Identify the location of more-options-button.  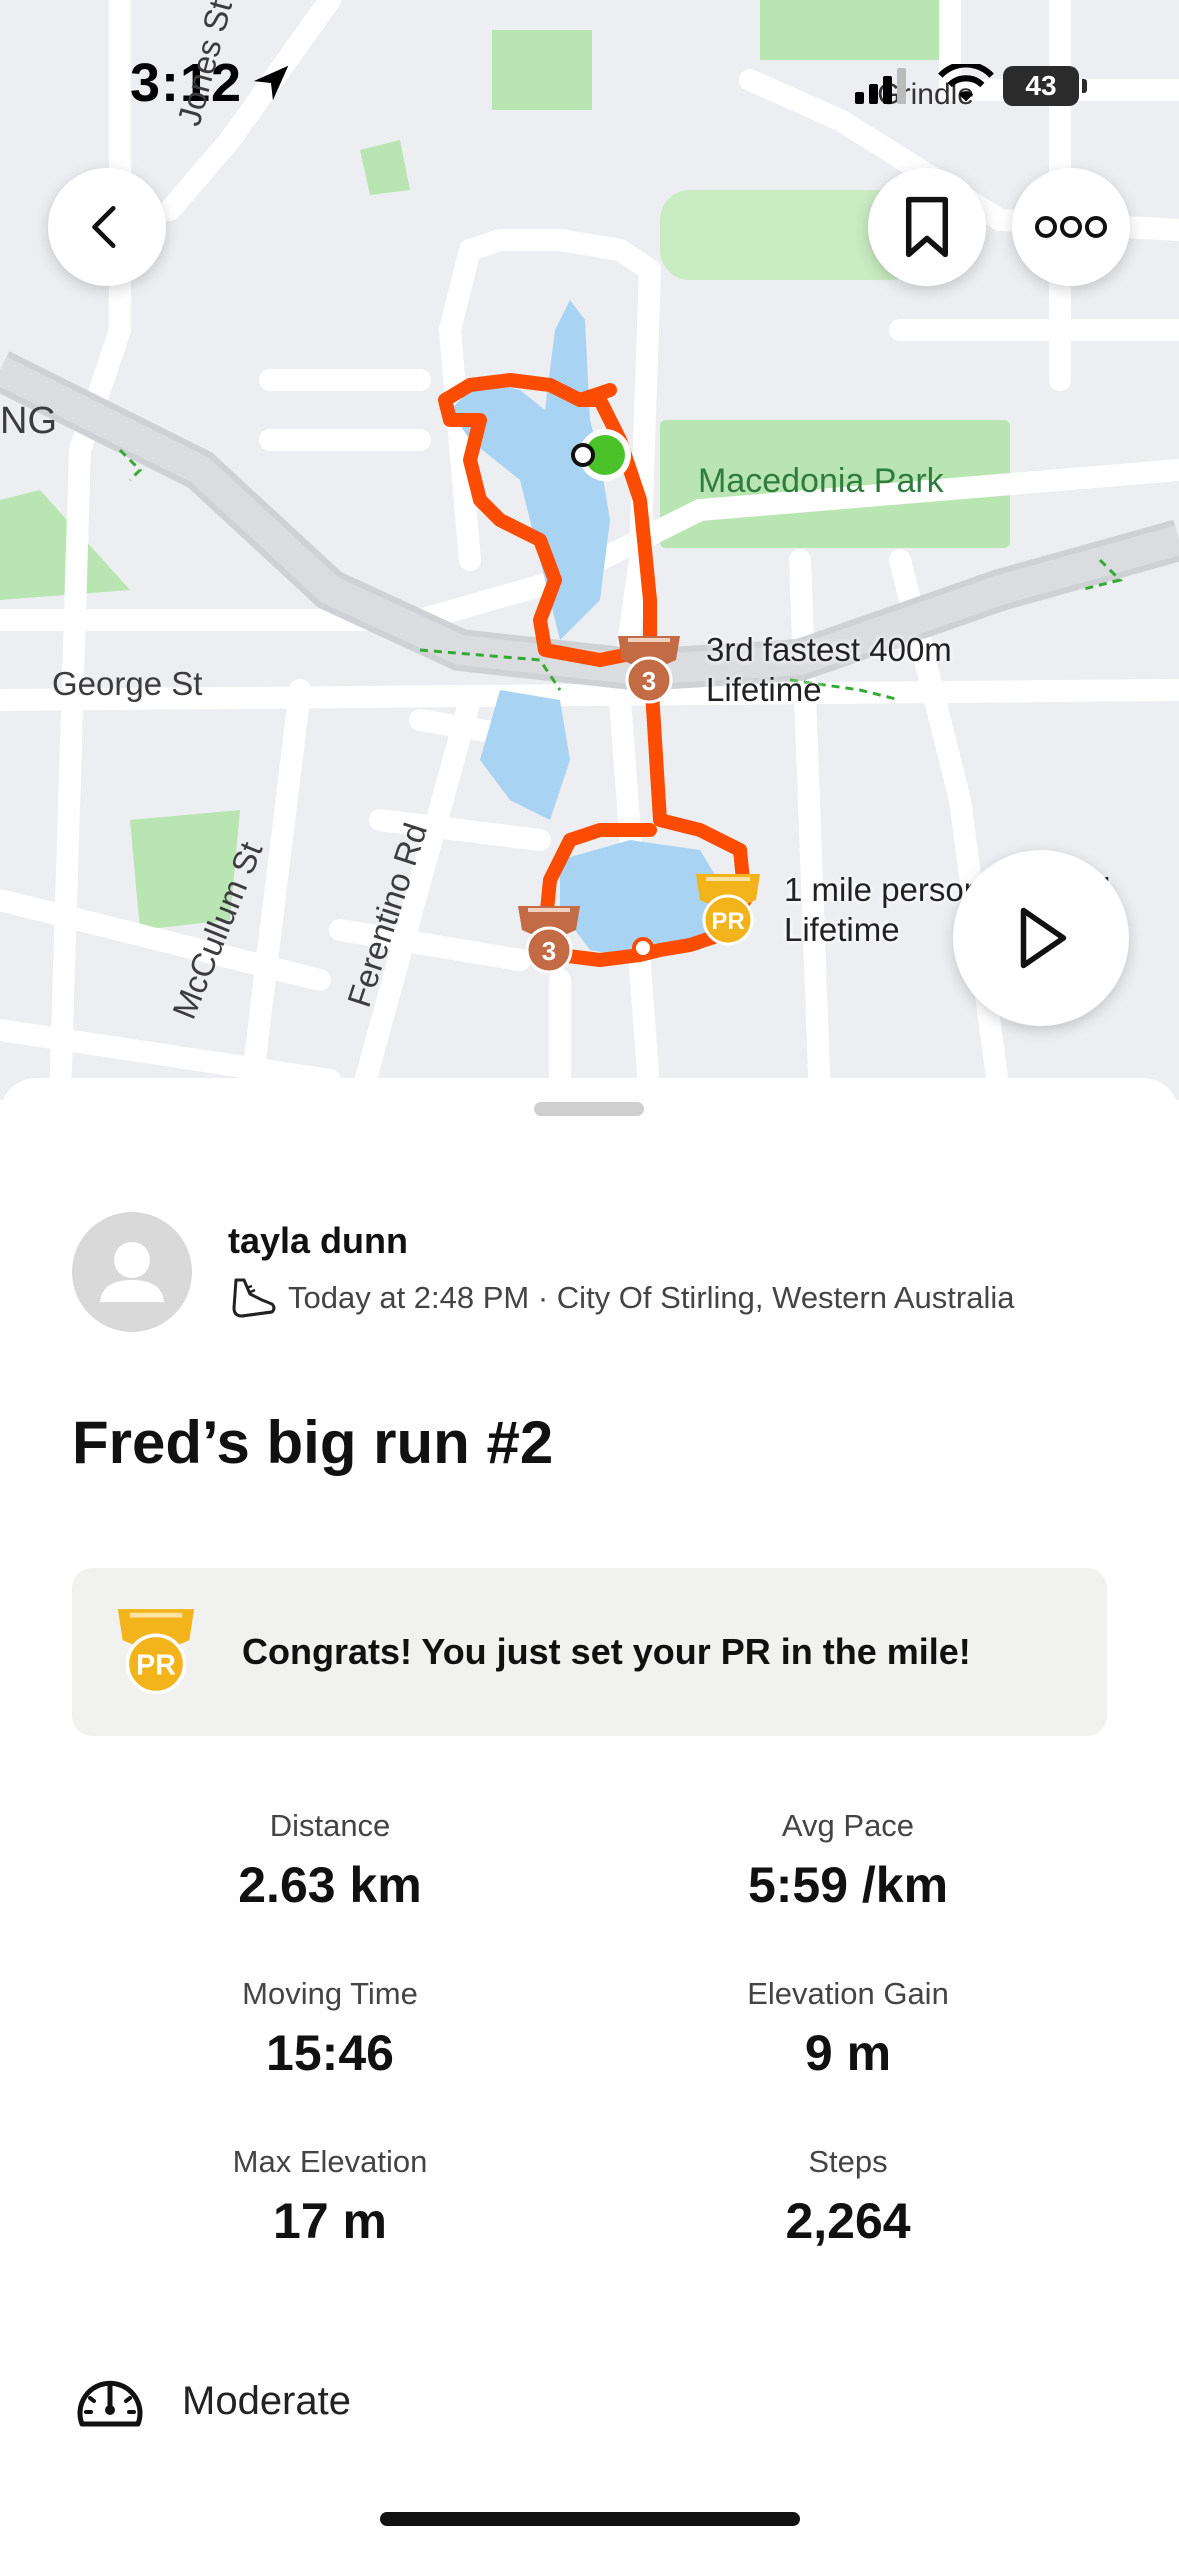
(1071, 227).